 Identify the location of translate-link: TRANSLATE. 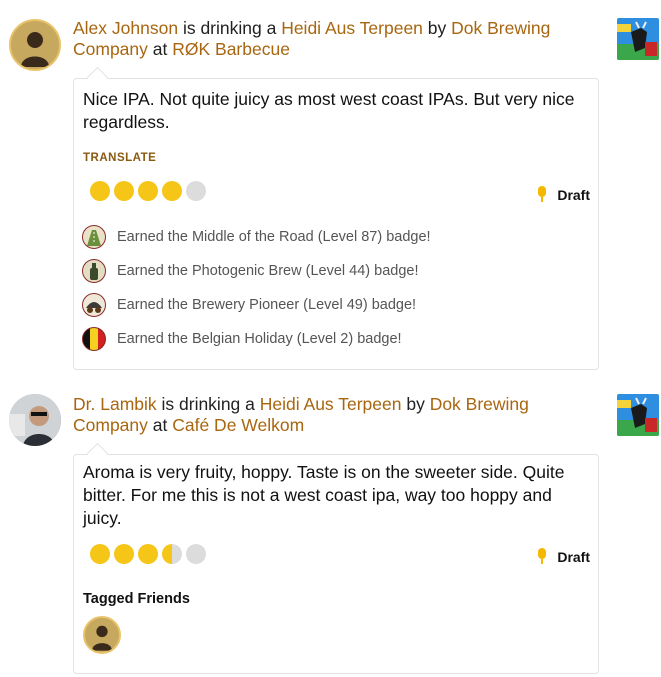
(119, 158).